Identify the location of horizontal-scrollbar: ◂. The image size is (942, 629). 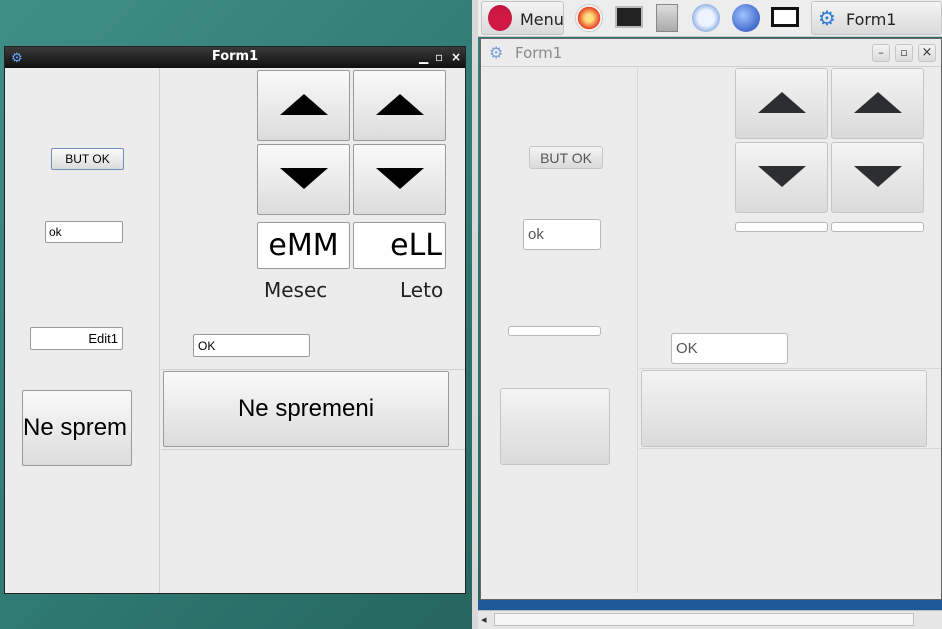
(710, 619).